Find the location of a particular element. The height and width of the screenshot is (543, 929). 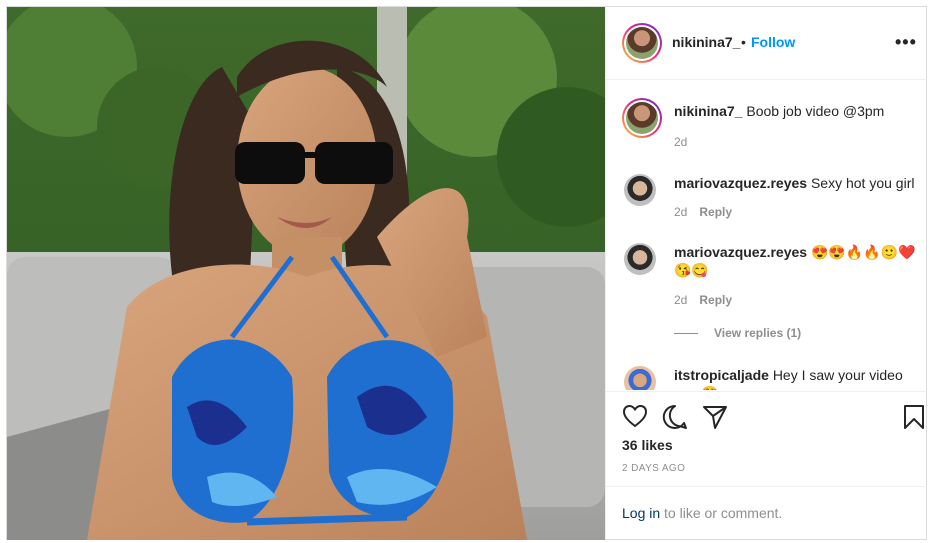

comment-text: mariovazquez.reyes 😍😍🔥🔥🙂❤️ 😘😋 is located at coordinates (796, 261).